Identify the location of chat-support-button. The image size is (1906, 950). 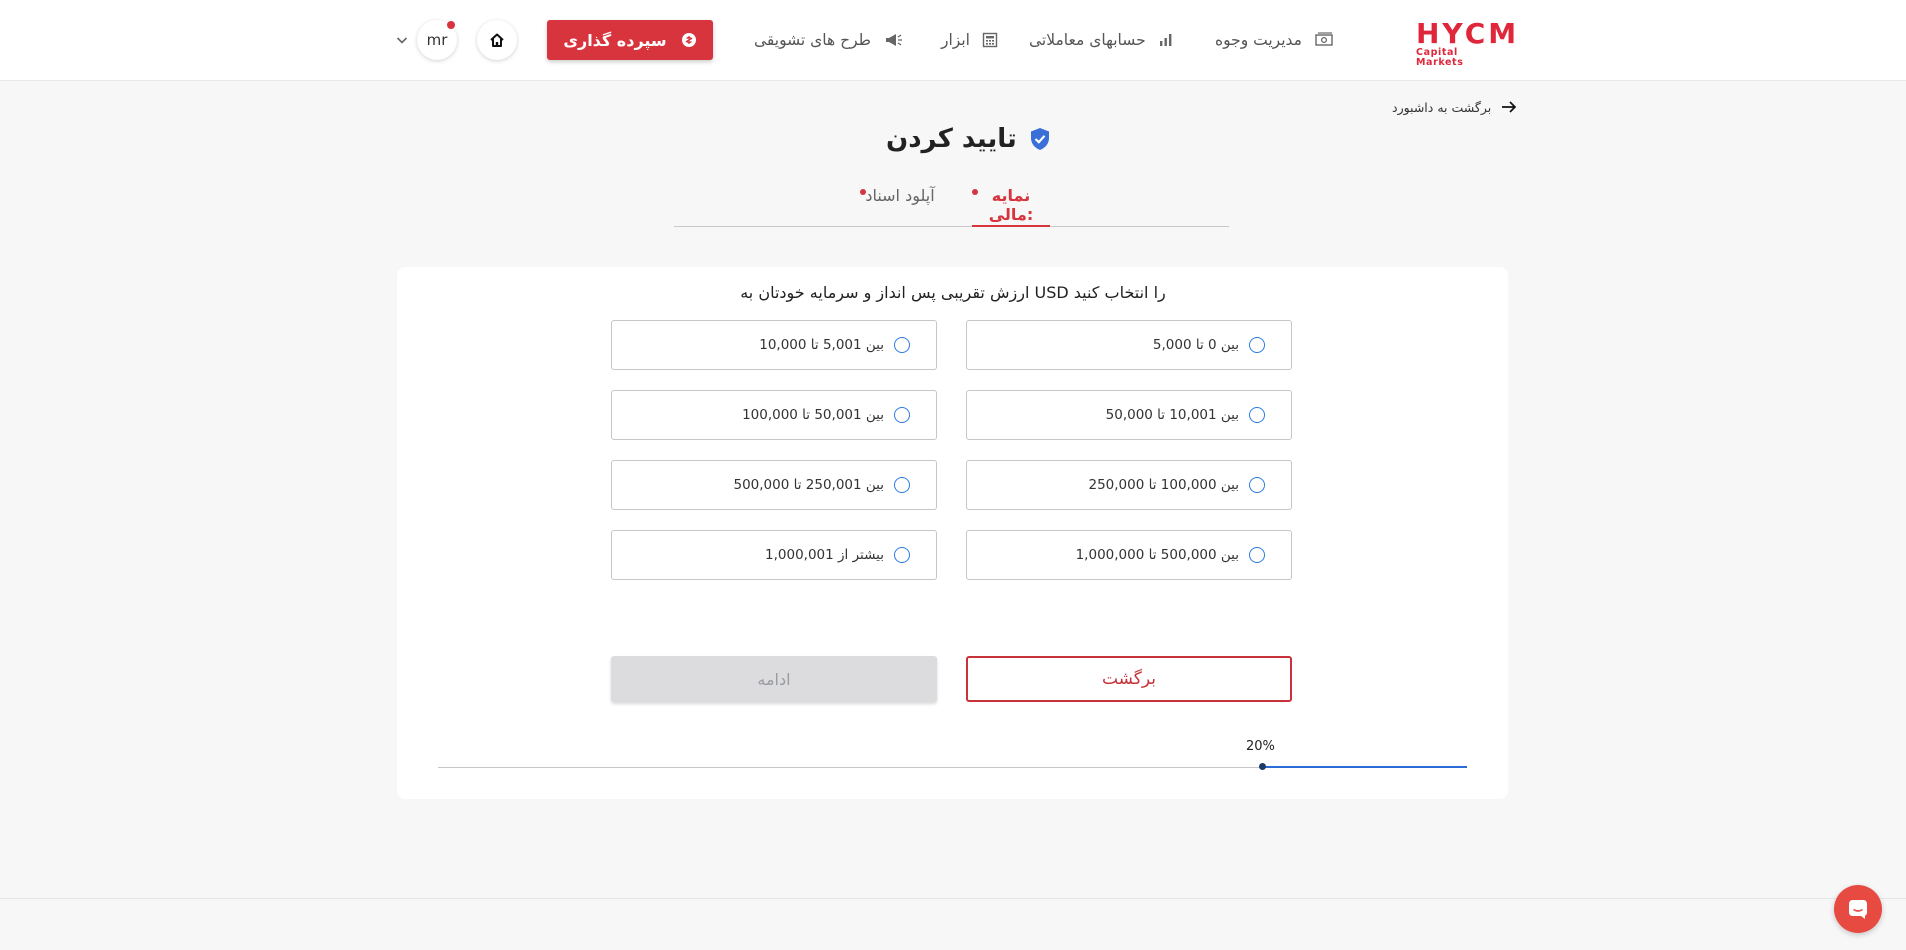
(1858, 909).